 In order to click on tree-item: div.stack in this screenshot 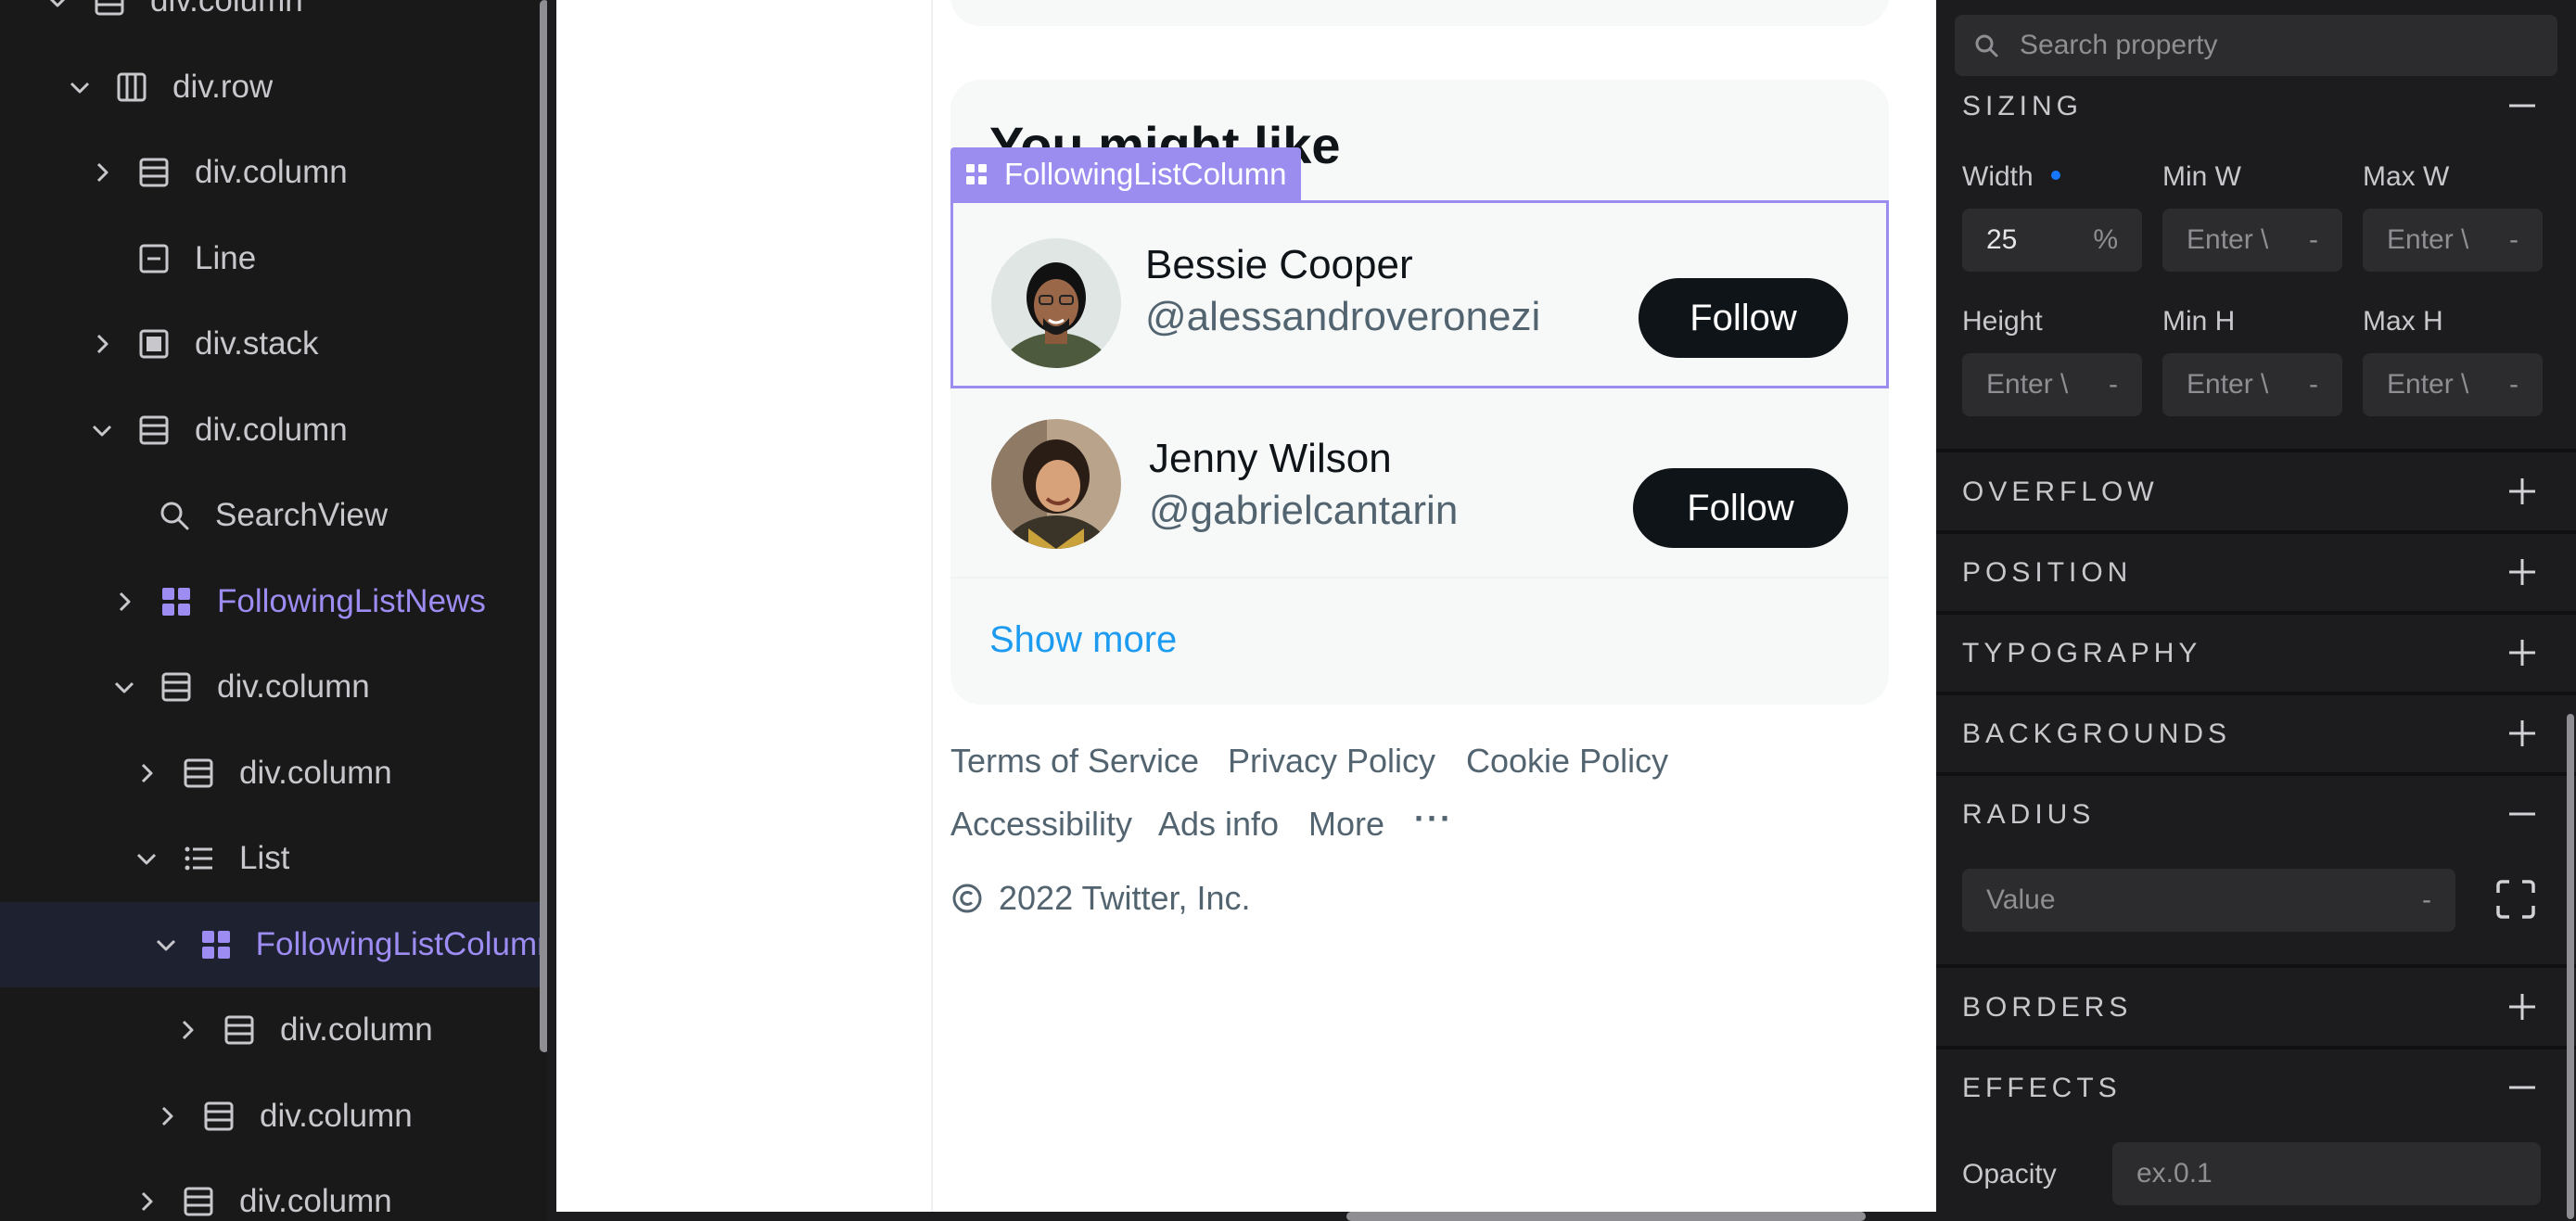, I will do `click(270, 344)`.